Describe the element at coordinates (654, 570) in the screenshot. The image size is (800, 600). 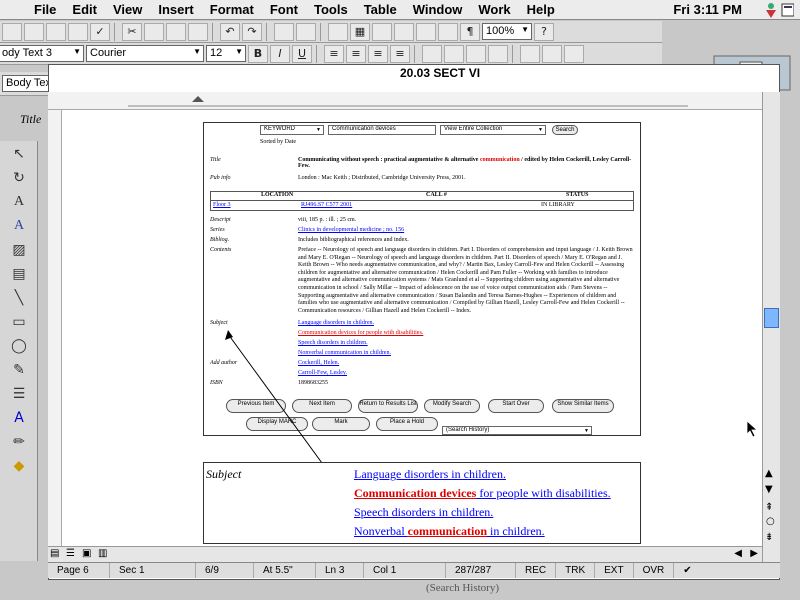
I see `status-ovr: OVR` at that location.